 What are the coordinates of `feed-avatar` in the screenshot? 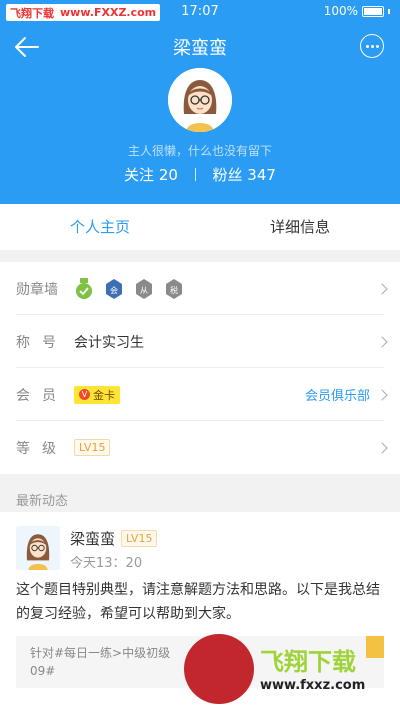 It's located at (38, 548).